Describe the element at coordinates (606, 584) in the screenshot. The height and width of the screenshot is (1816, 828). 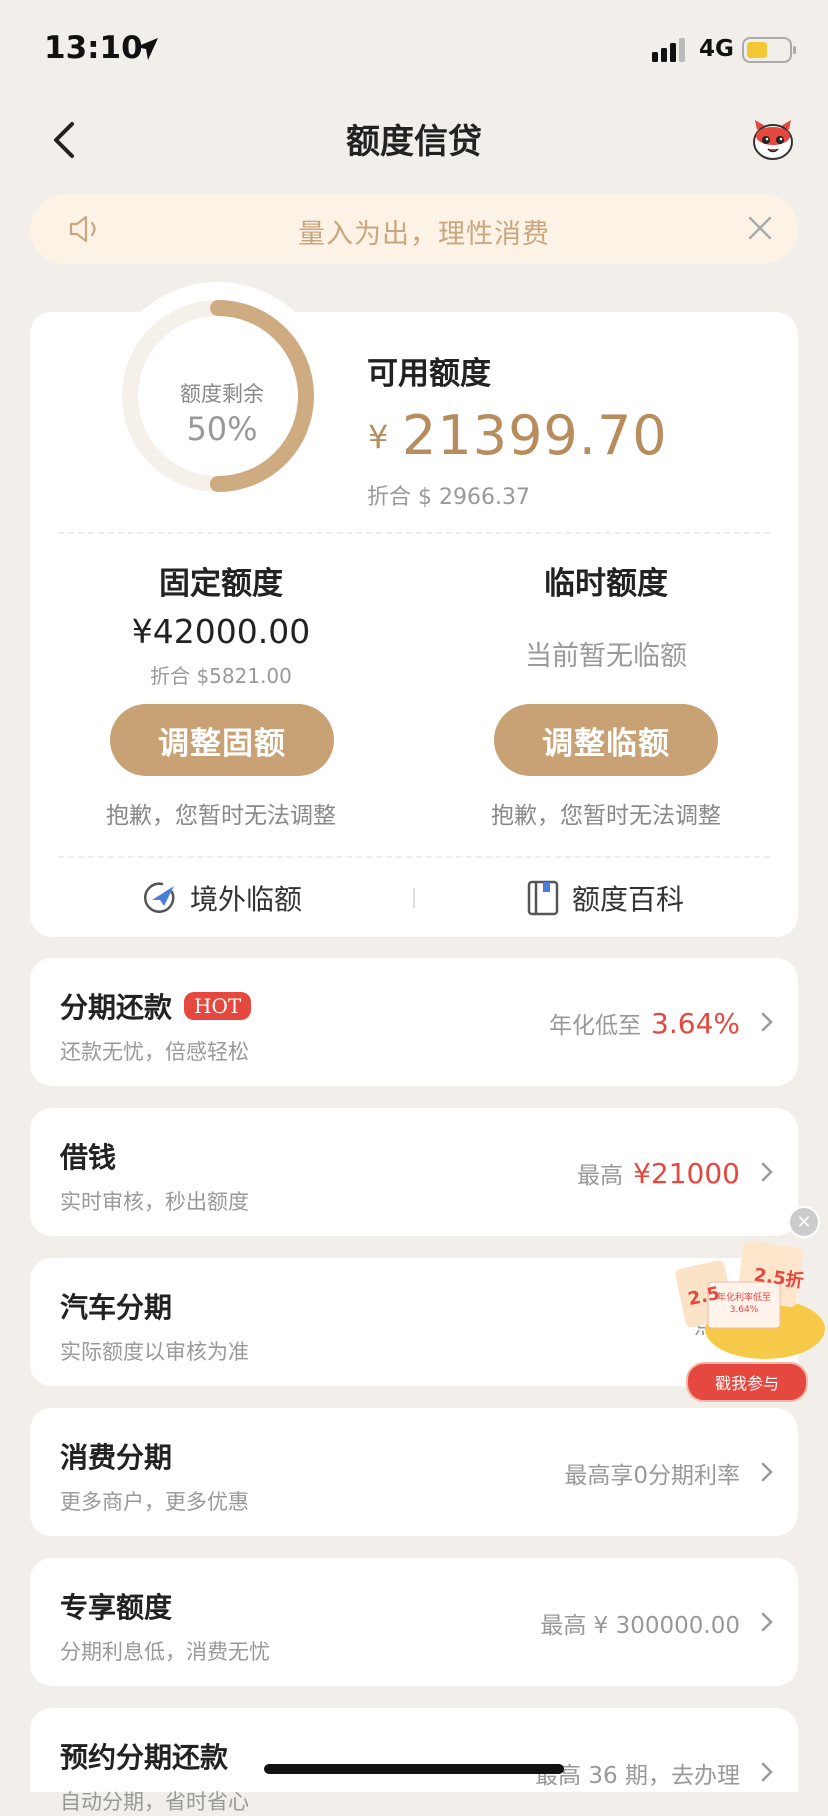
I see `temp-credit-title: 临时额度` at that location.